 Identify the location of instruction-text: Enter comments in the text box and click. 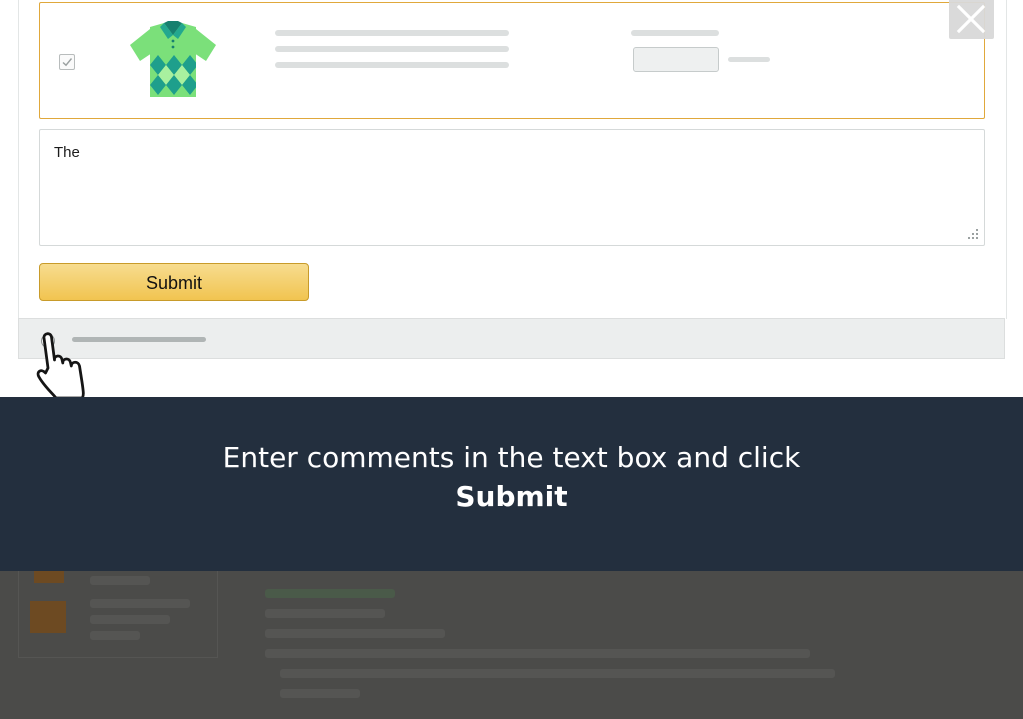
(511, 457).